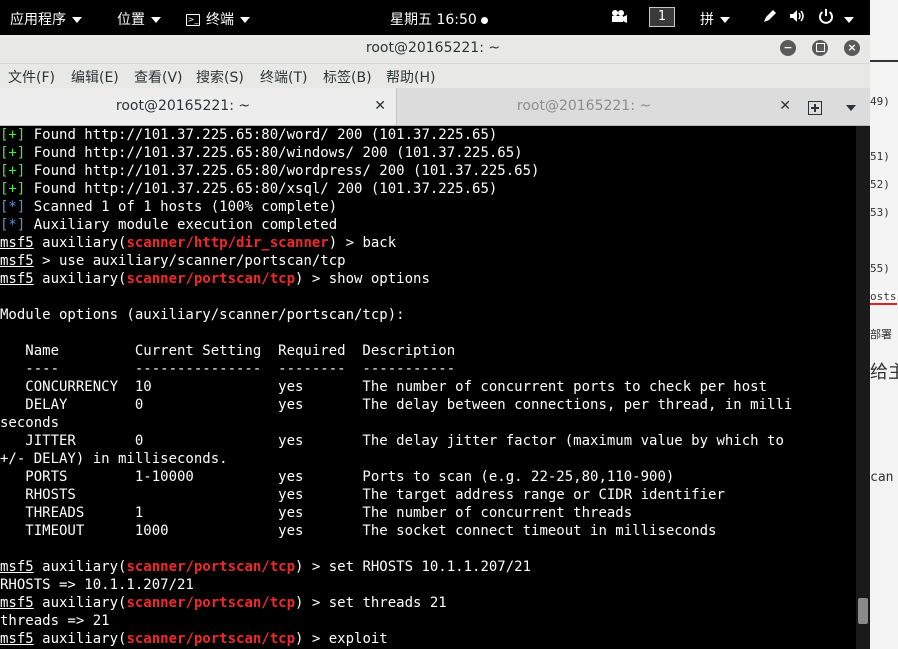 This screenshot has height=649, width=898. Describe the element at coordinates (826, 16) in the screenshot. I see `power-icon` at that location.